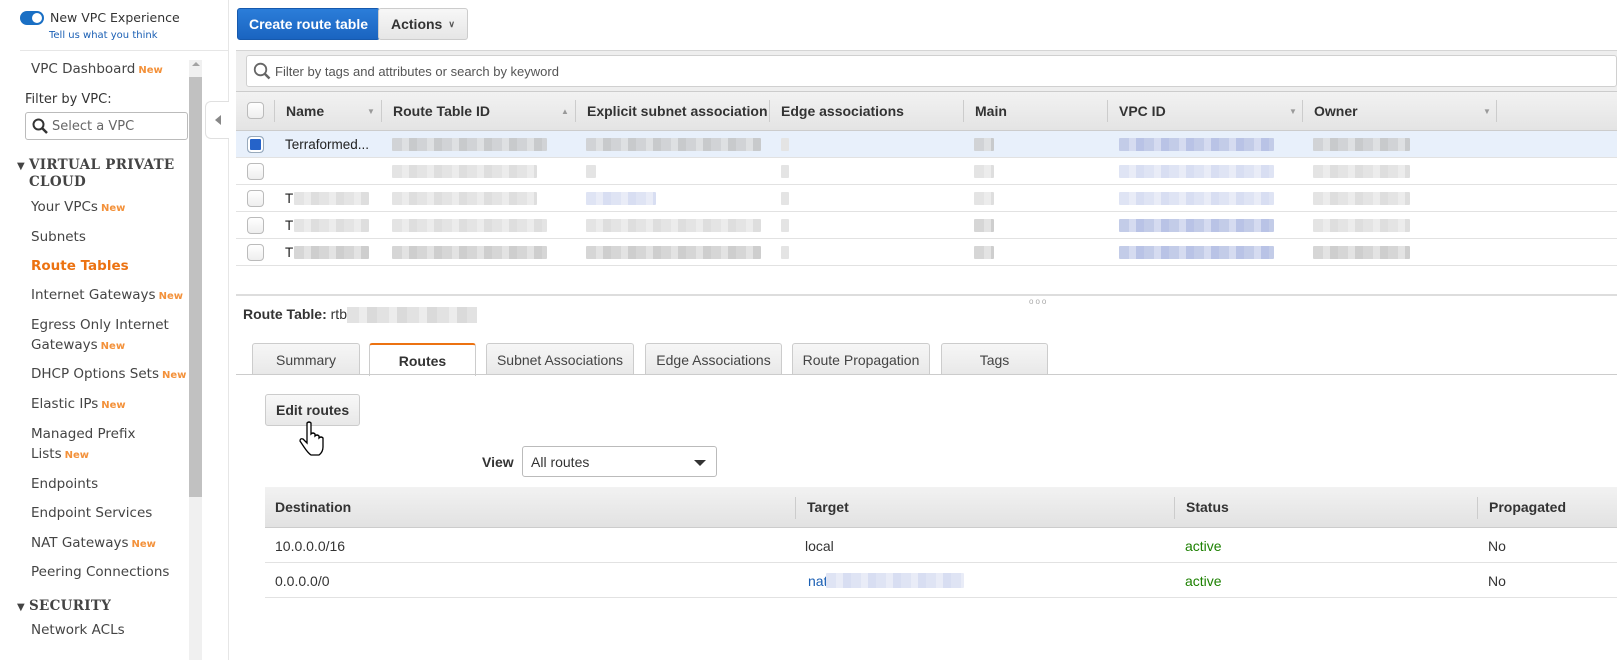 The height and width of the screenshot is (660, 1617). I want to click on new-badge: New, so click(113, 208).